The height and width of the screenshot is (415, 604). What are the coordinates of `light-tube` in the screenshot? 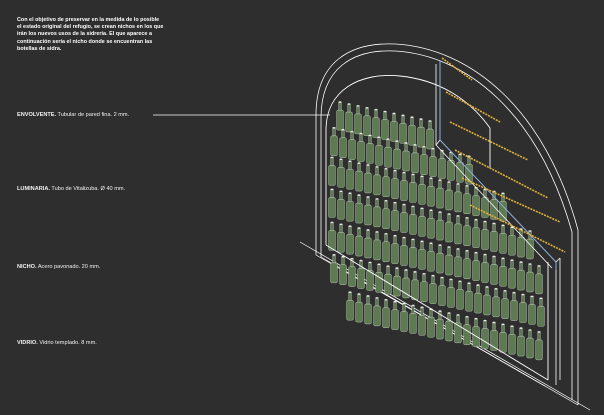 It's located at (473, 107).